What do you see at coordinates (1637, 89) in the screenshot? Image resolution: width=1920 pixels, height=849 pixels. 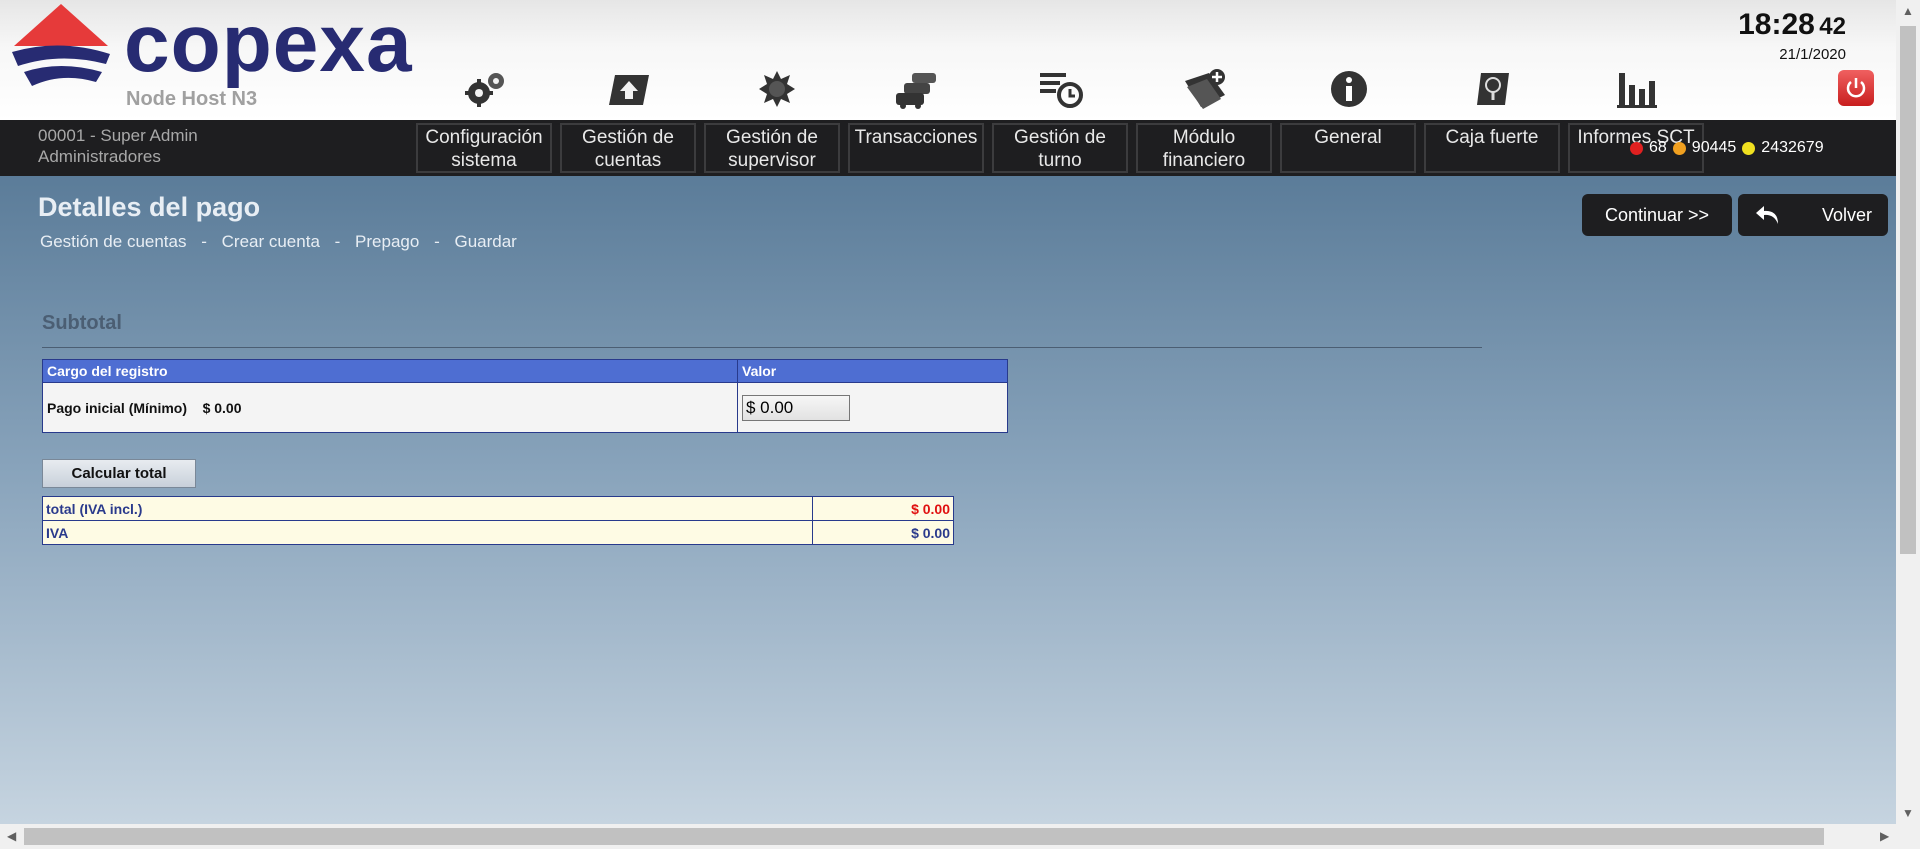 I see `bar-chart-icon` at bounding box center [1637, 89].